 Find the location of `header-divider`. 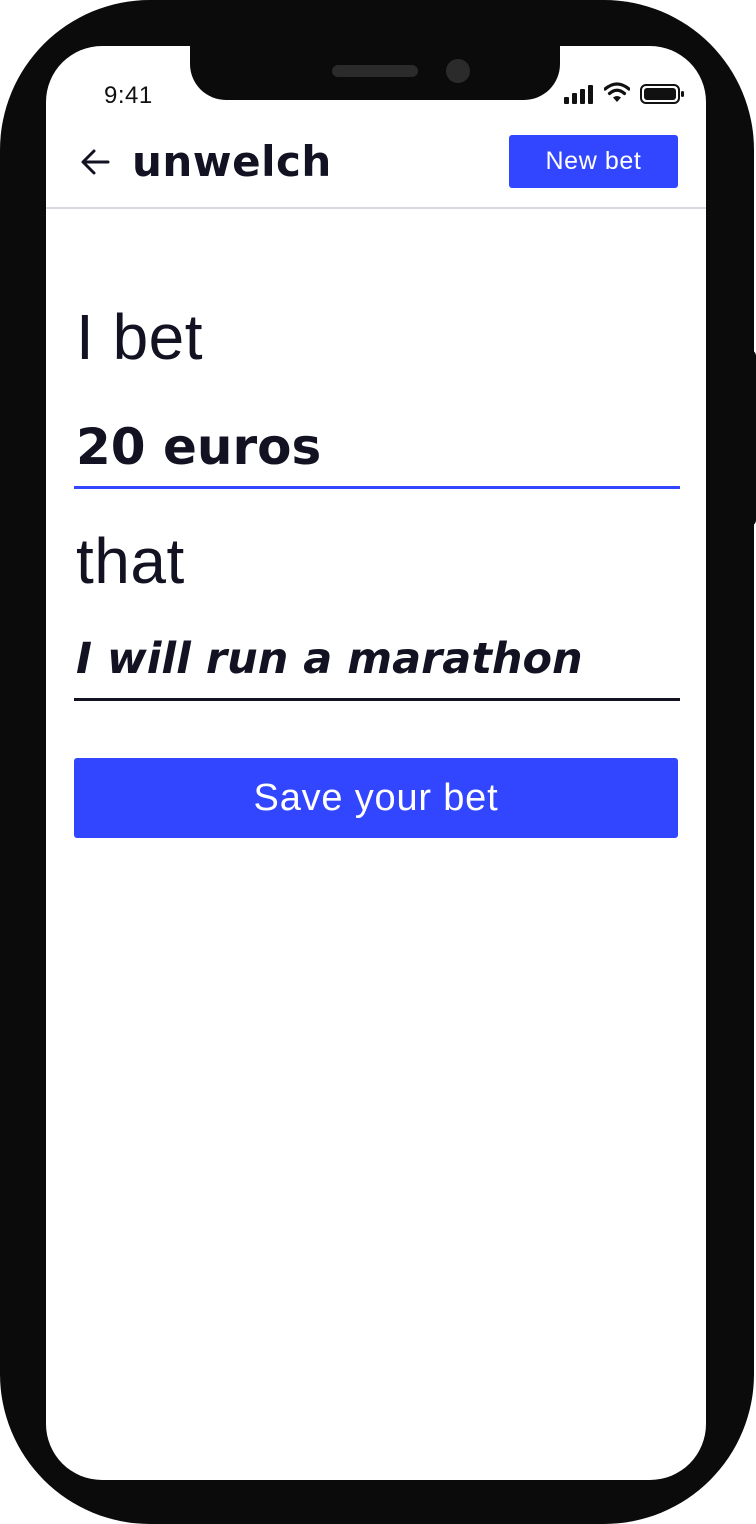

header-divider is located at coordinates (376, 208).